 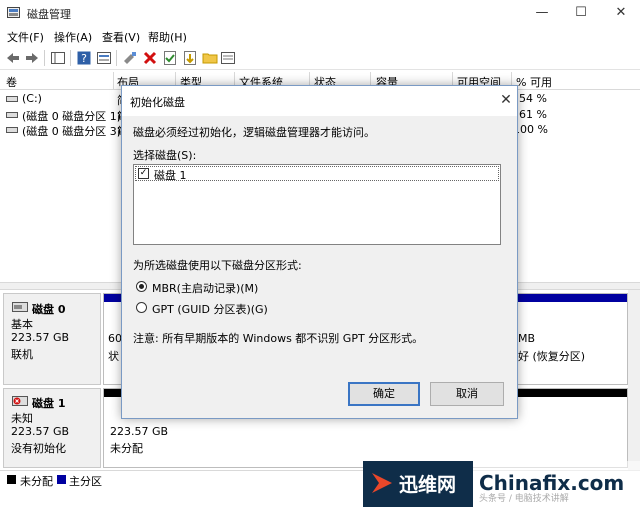 What do you see at coordinates (141, 286) in the screenshot?
I see `mbr-radio` at bounding box center [141, 286].